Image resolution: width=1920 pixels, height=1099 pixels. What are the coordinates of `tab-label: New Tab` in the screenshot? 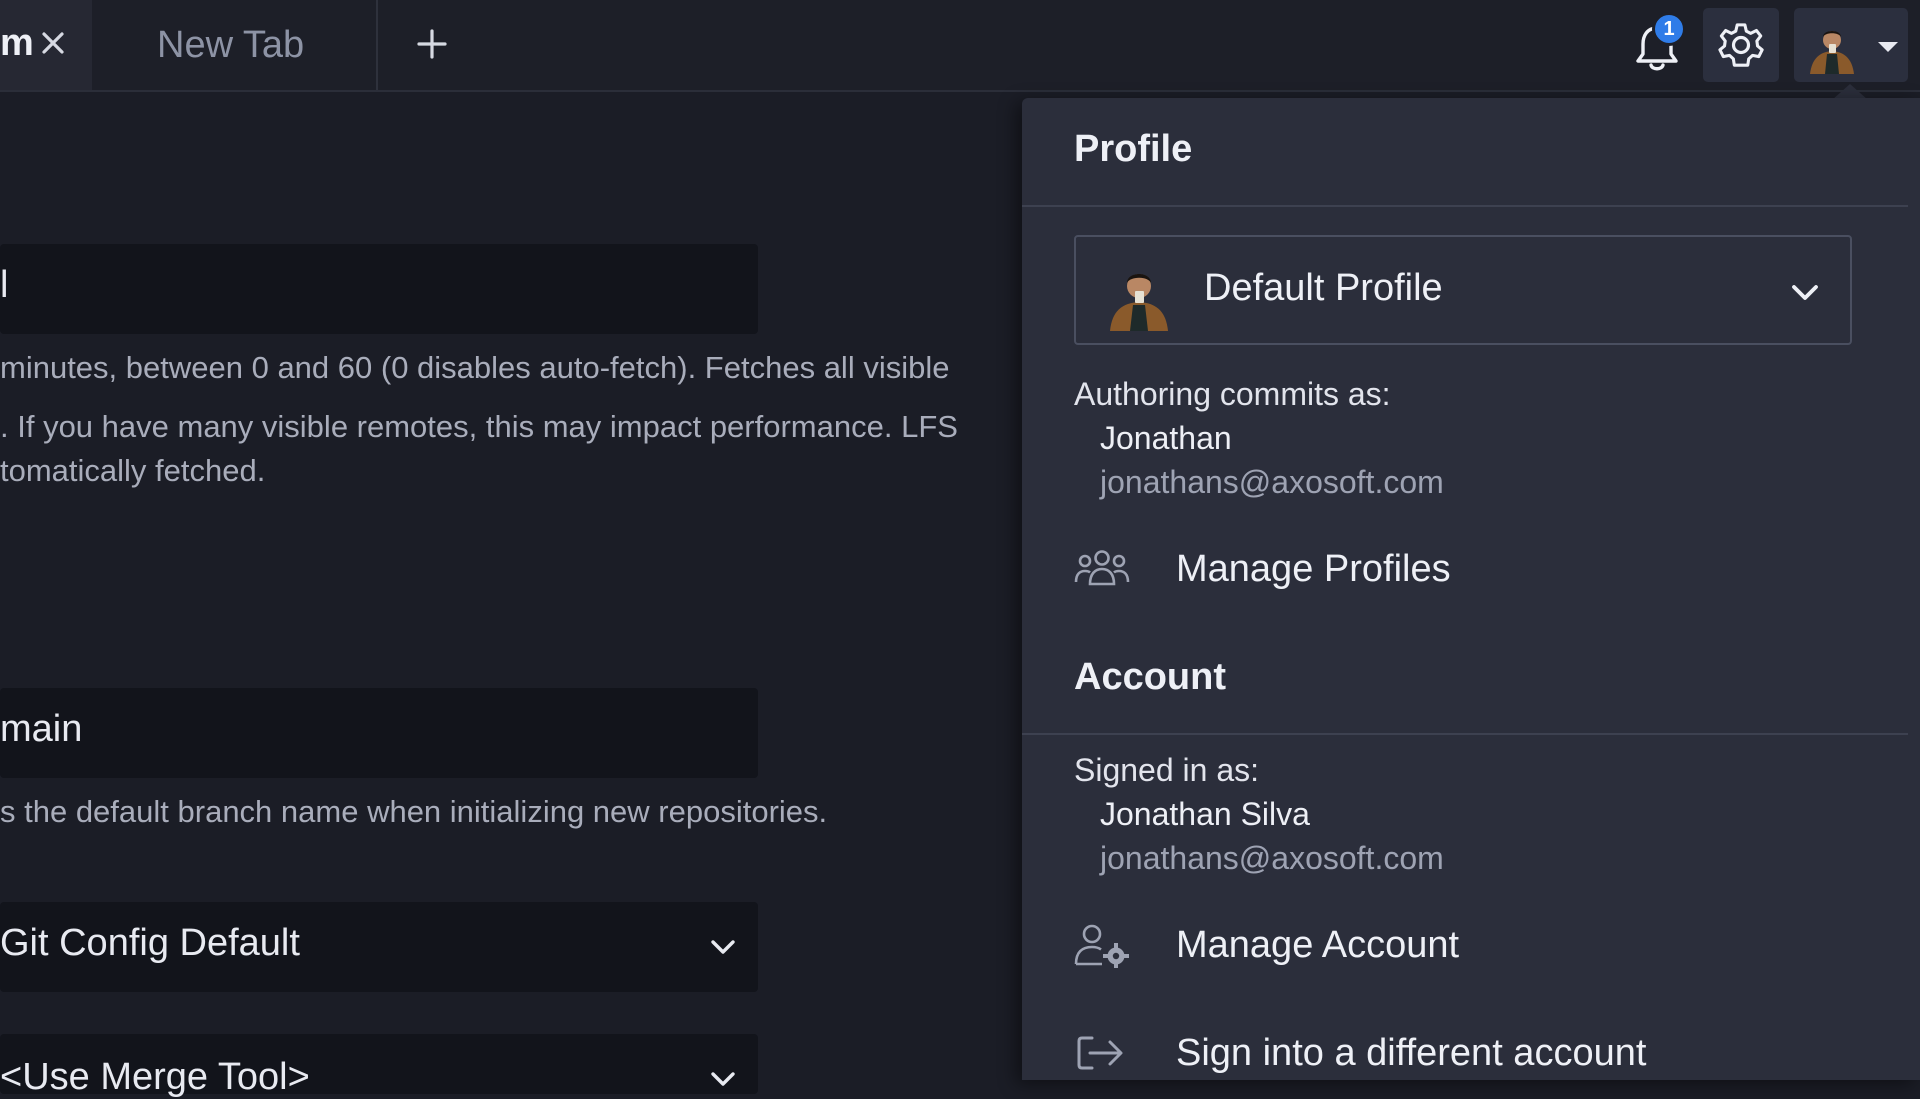 It's located at (231, 45).